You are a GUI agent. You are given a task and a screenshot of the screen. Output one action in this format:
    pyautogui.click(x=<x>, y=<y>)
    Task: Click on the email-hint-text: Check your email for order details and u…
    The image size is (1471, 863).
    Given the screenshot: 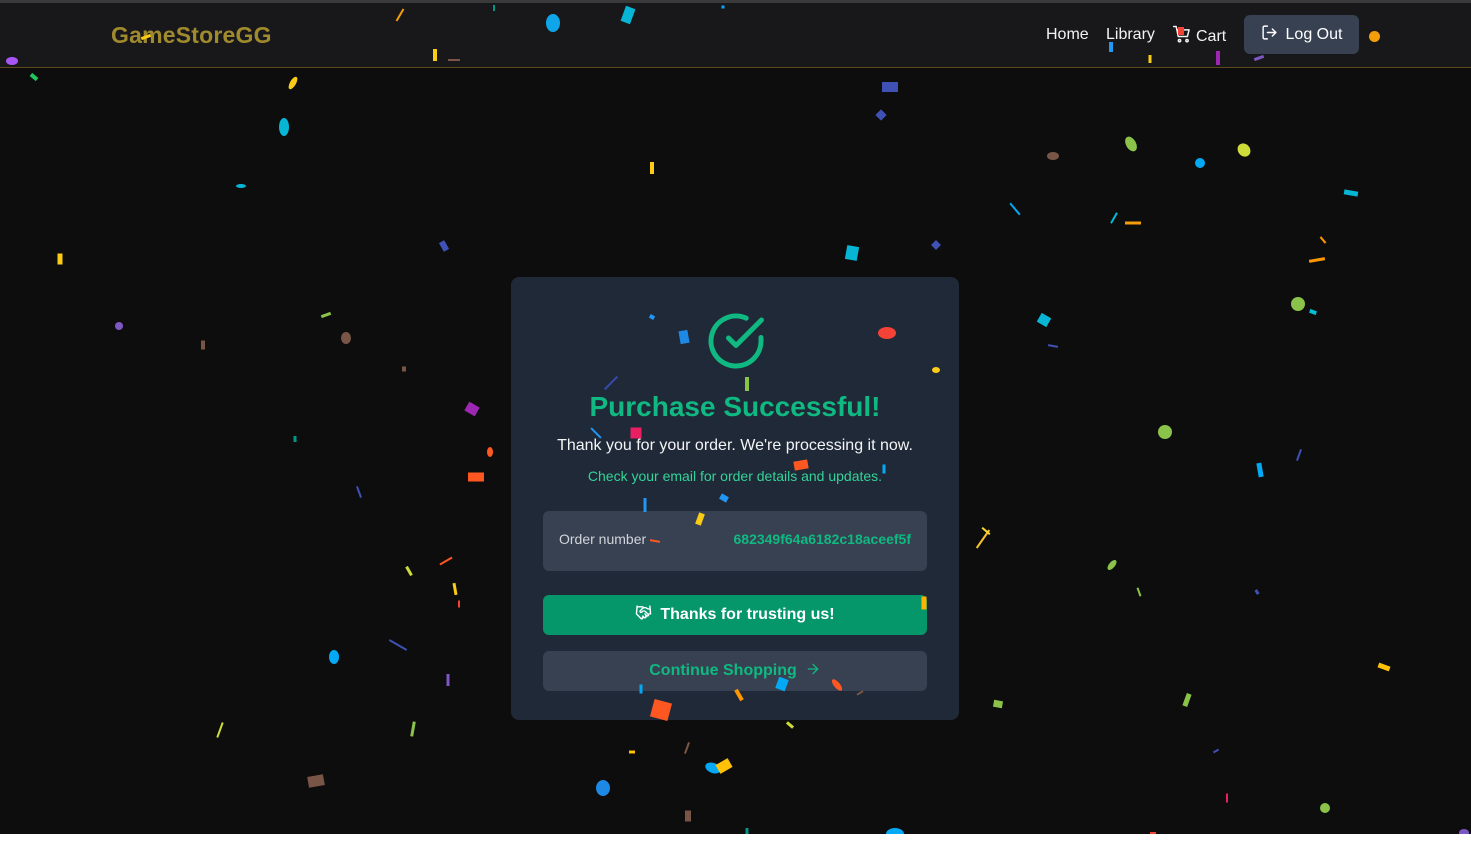 What is the action you would take?
    pyautogui.click(x=735, y=476)
    